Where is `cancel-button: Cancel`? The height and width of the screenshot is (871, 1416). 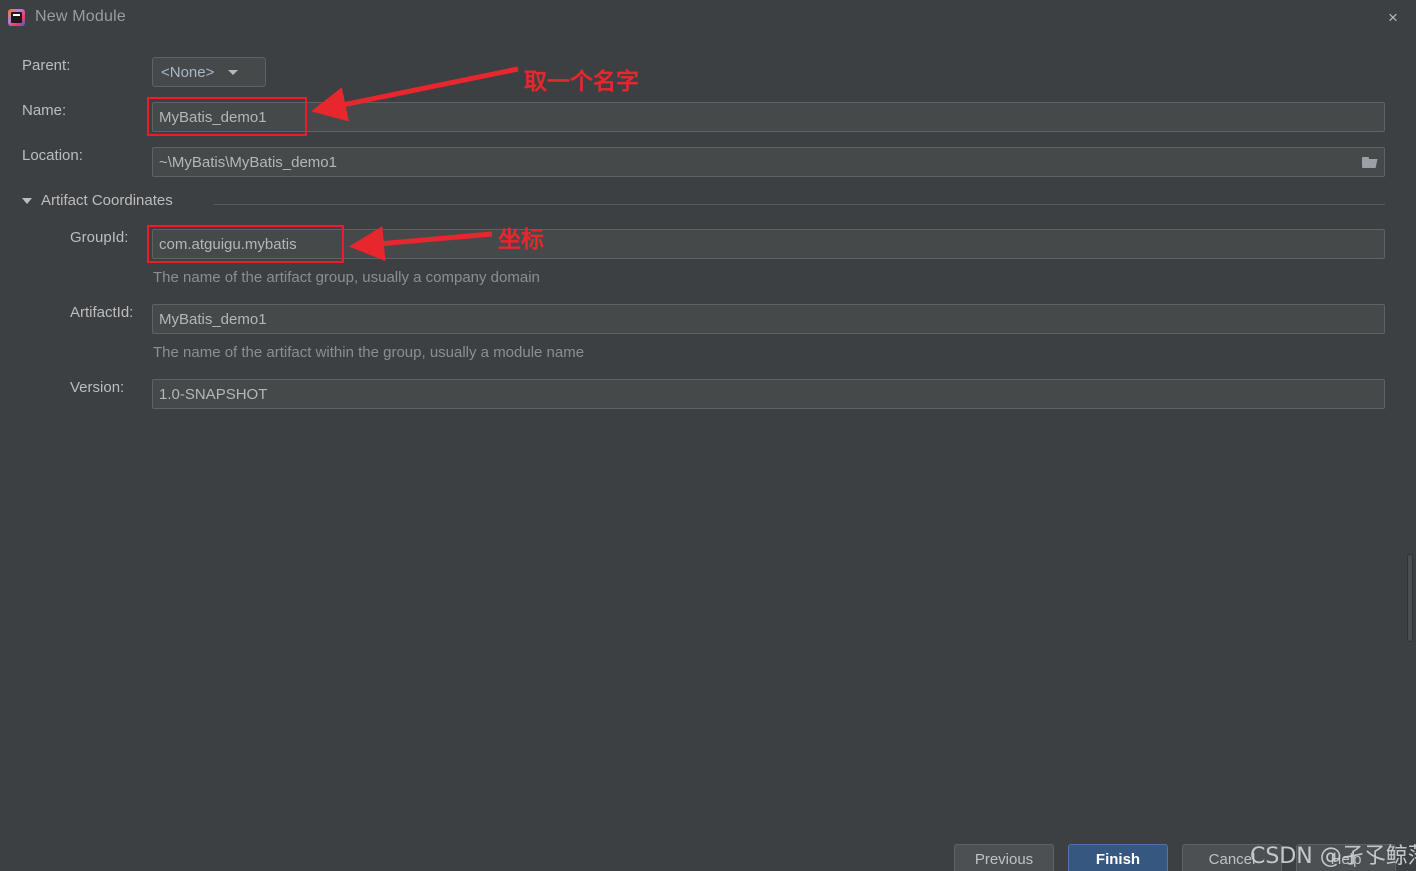 cancel-button: Cancel is located at coordinates (1232, 857).